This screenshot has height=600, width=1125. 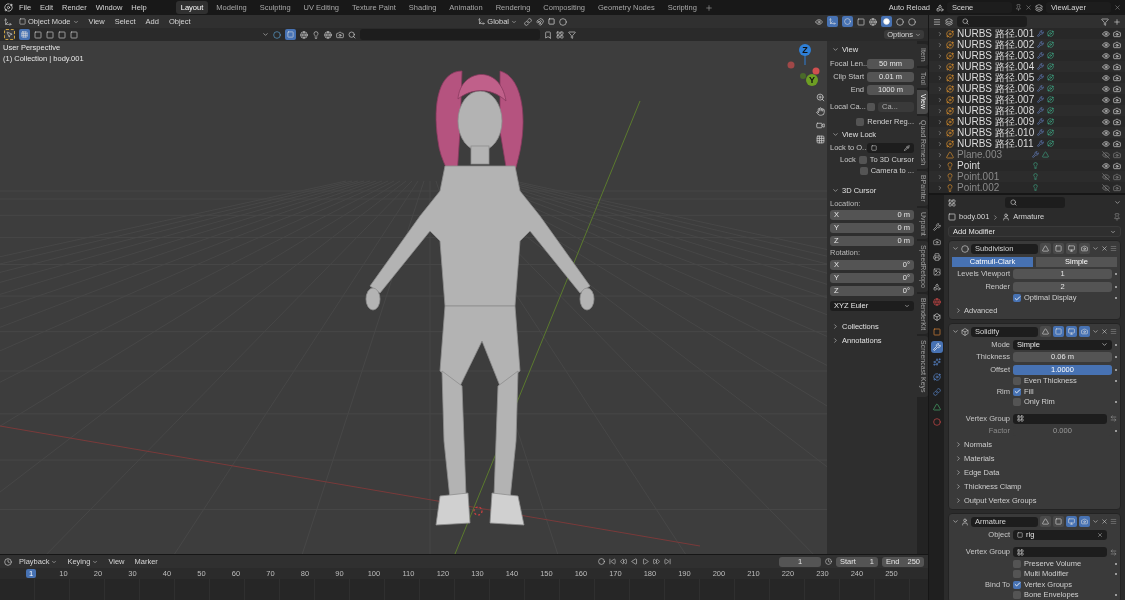 I want to click on outliner-item: Point, so click(x=993, y=165).